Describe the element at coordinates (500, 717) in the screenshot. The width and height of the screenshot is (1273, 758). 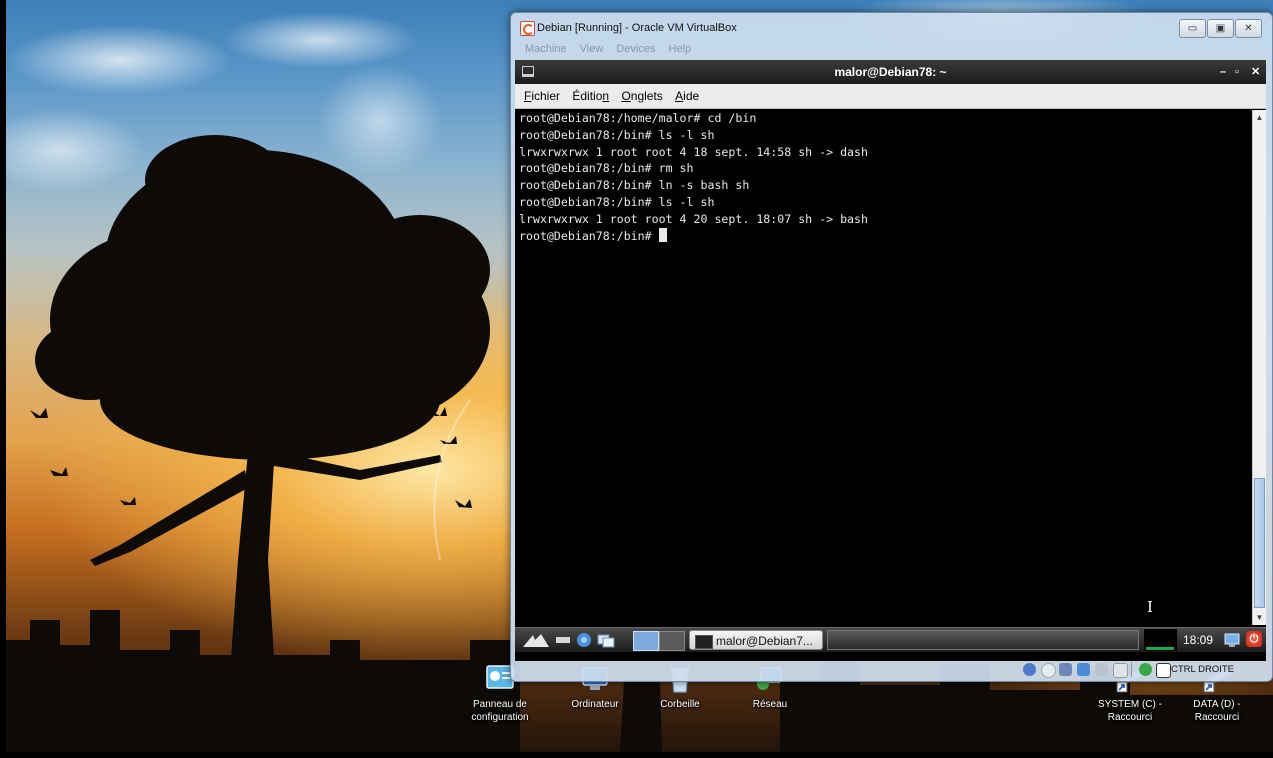
I see `desktop-icon-label: configuration` at that location.